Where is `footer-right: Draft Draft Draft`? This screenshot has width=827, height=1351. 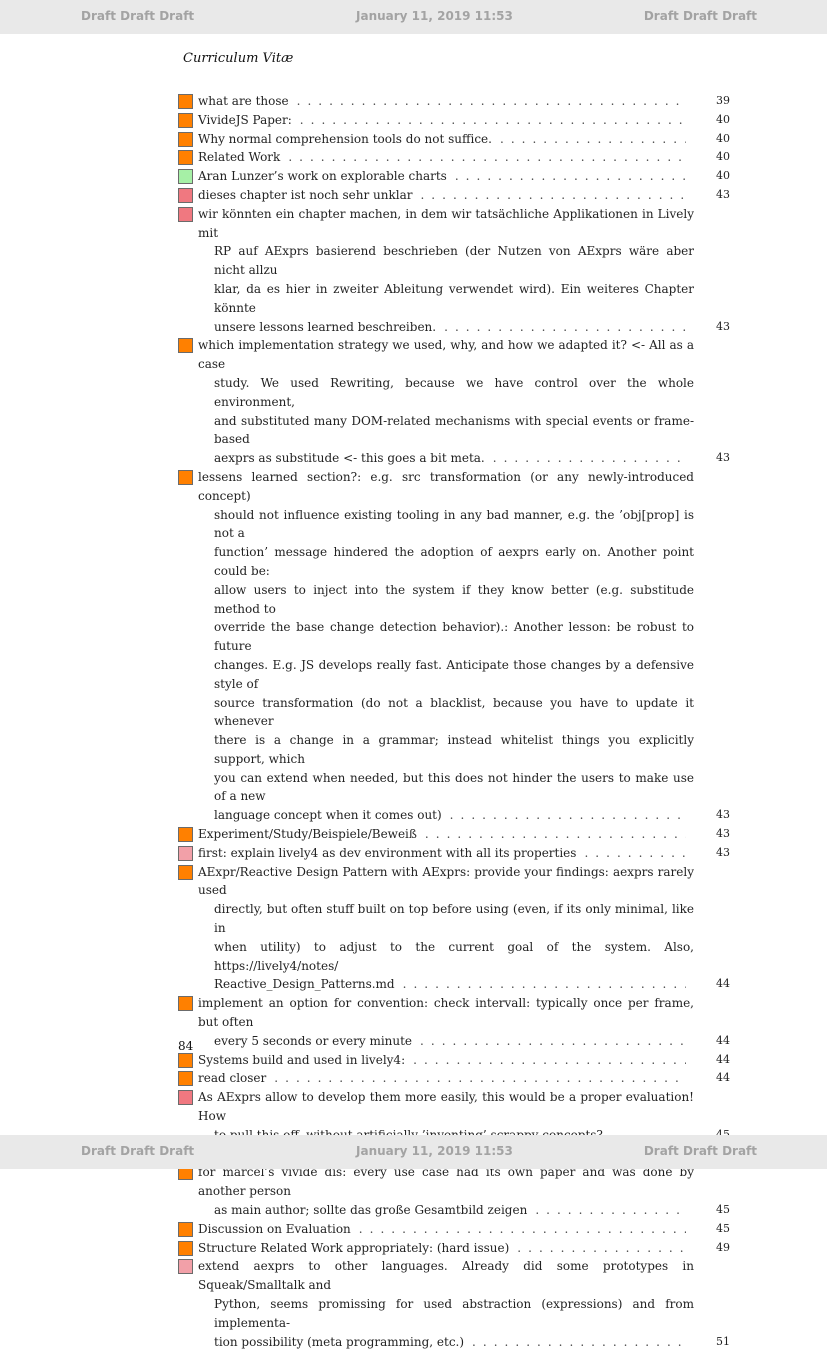
footer-right: Draft Draft Draft is located at coordinates (700, 1151).